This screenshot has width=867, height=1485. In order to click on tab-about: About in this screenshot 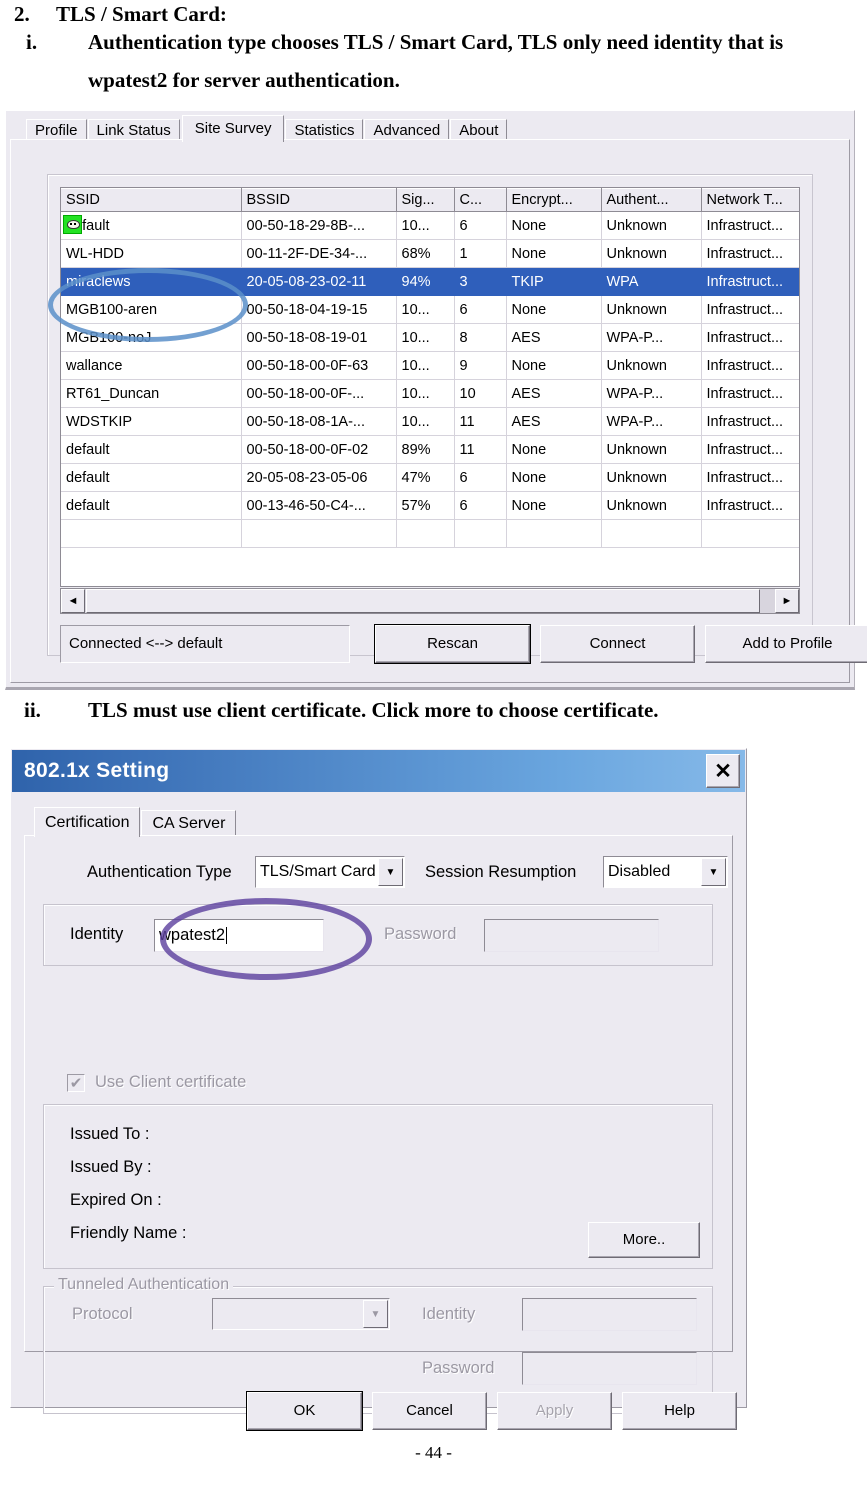, I will do `click(479, 130)`.